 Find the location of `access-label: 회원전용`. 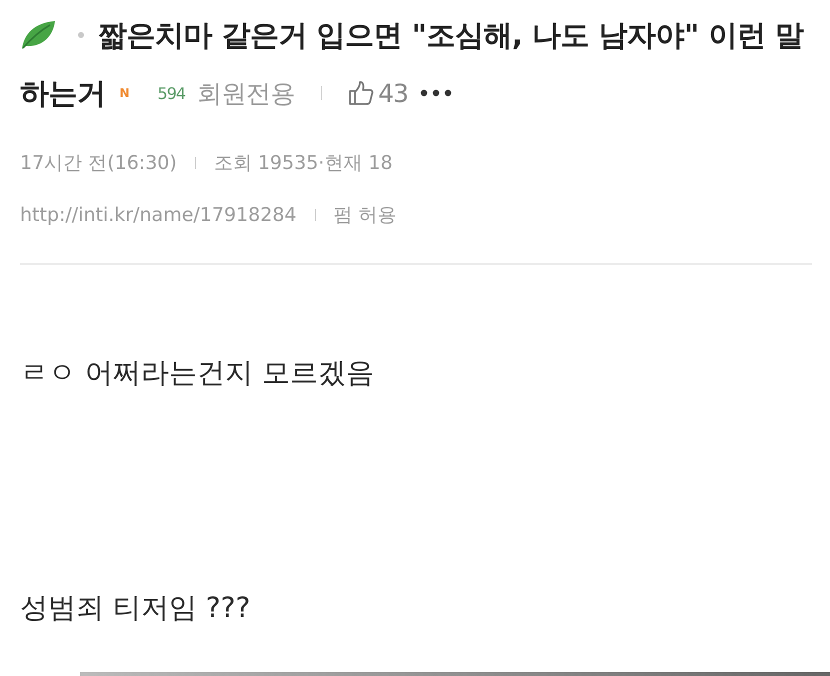

access-label: 회원전용 is located at coordinates (246, 94).